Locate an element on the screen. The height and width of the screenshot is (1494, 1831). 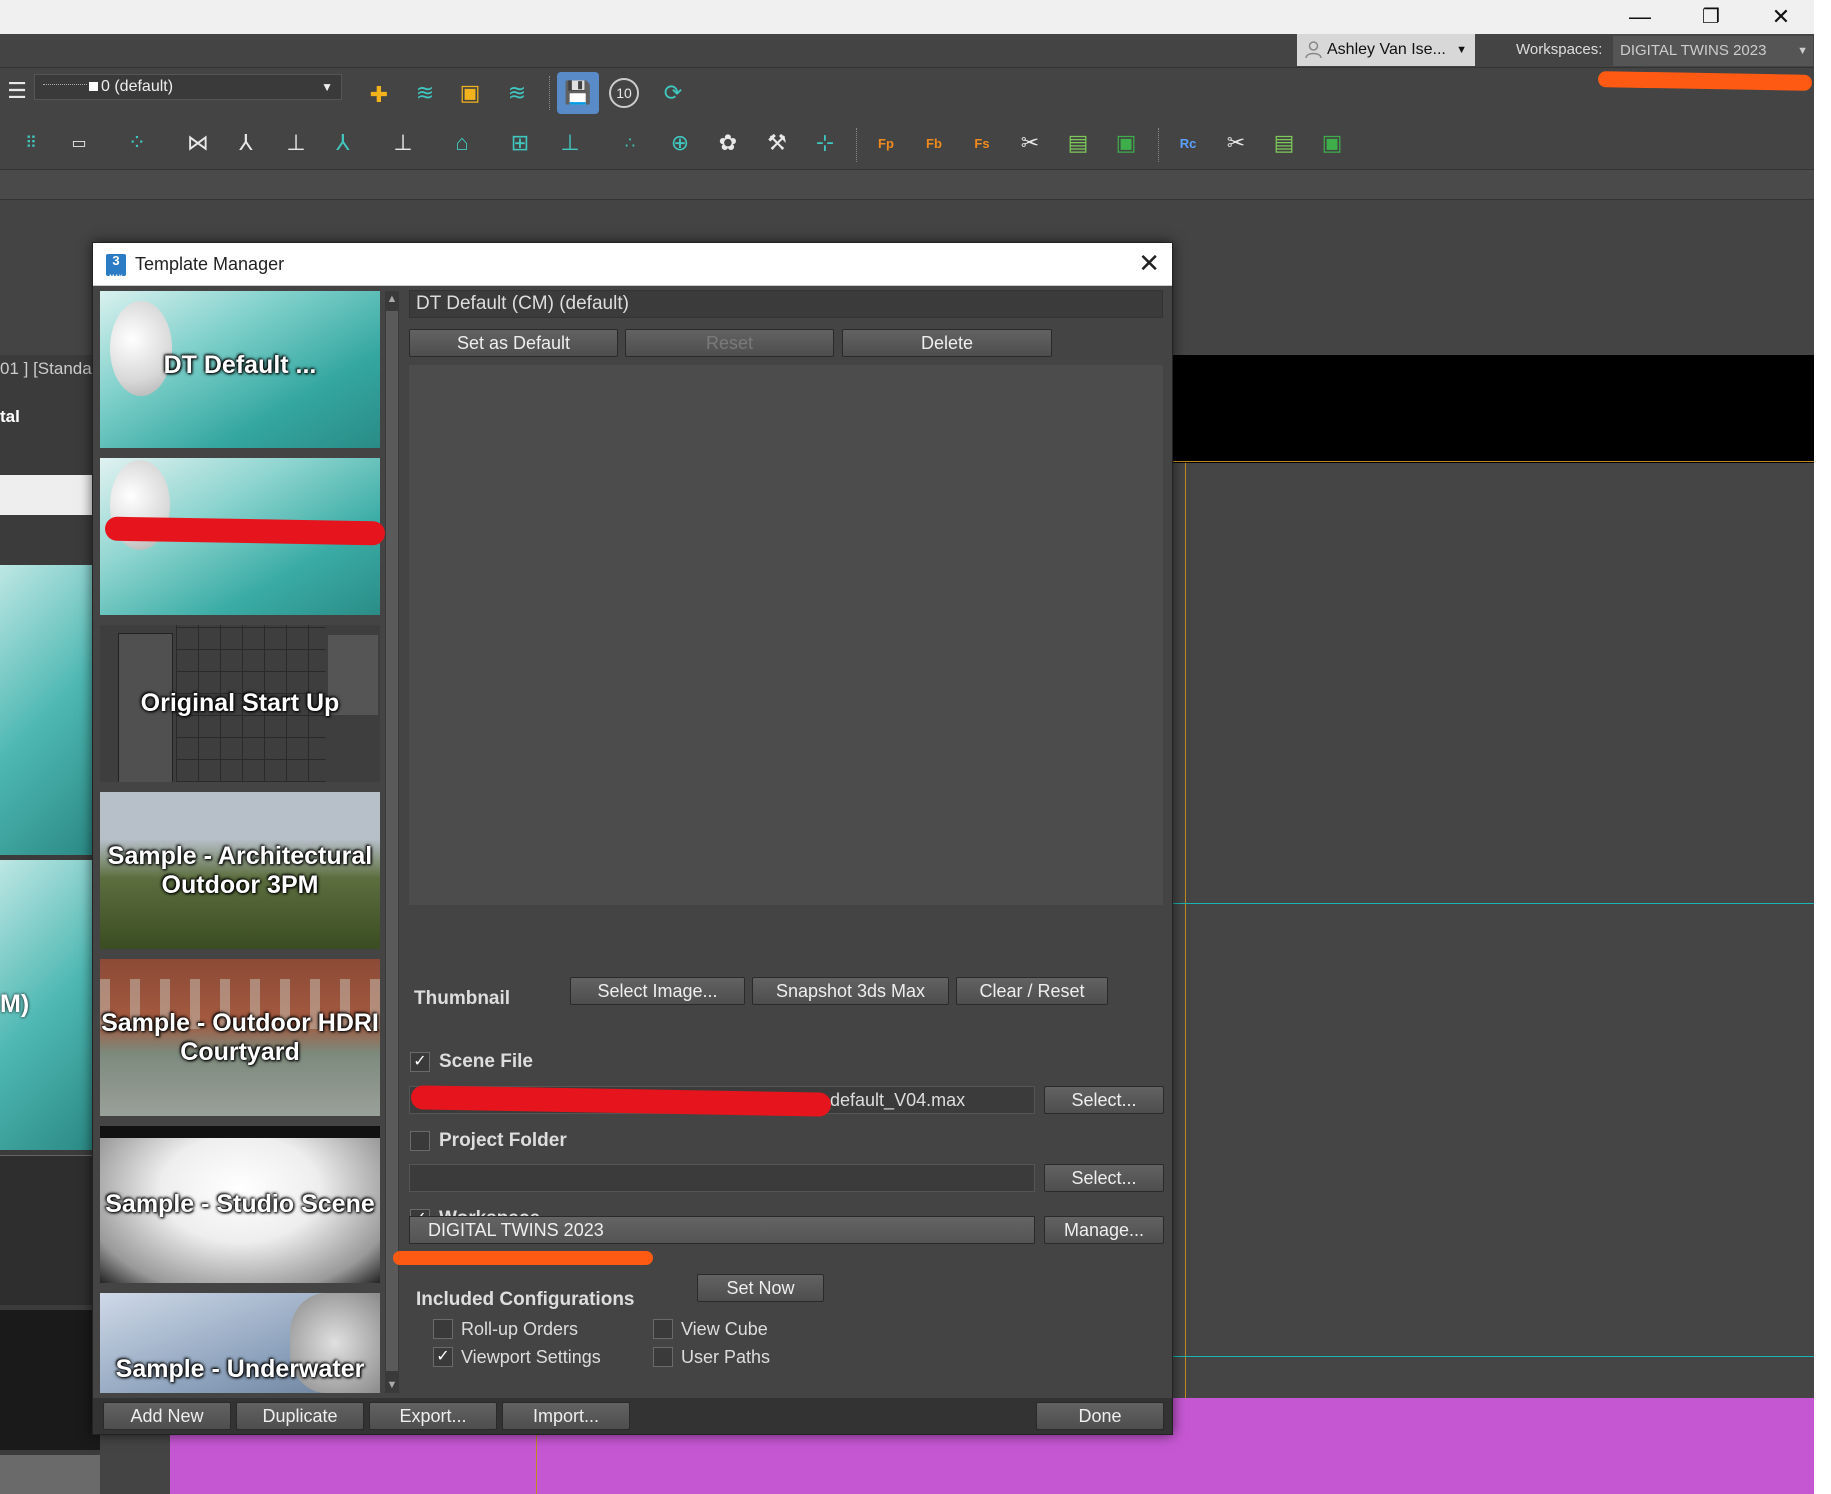
template-label: Original Start Up is located at coordinates (240, 703).